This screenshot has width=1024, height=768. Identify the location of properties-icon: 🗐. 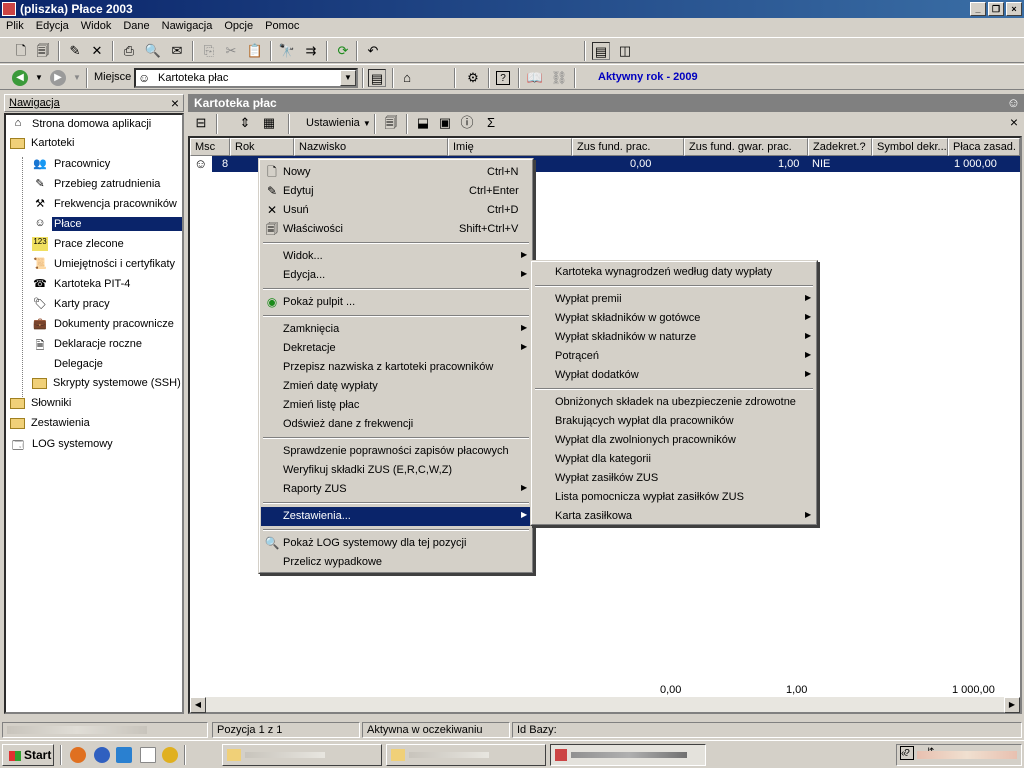
(391, 123).